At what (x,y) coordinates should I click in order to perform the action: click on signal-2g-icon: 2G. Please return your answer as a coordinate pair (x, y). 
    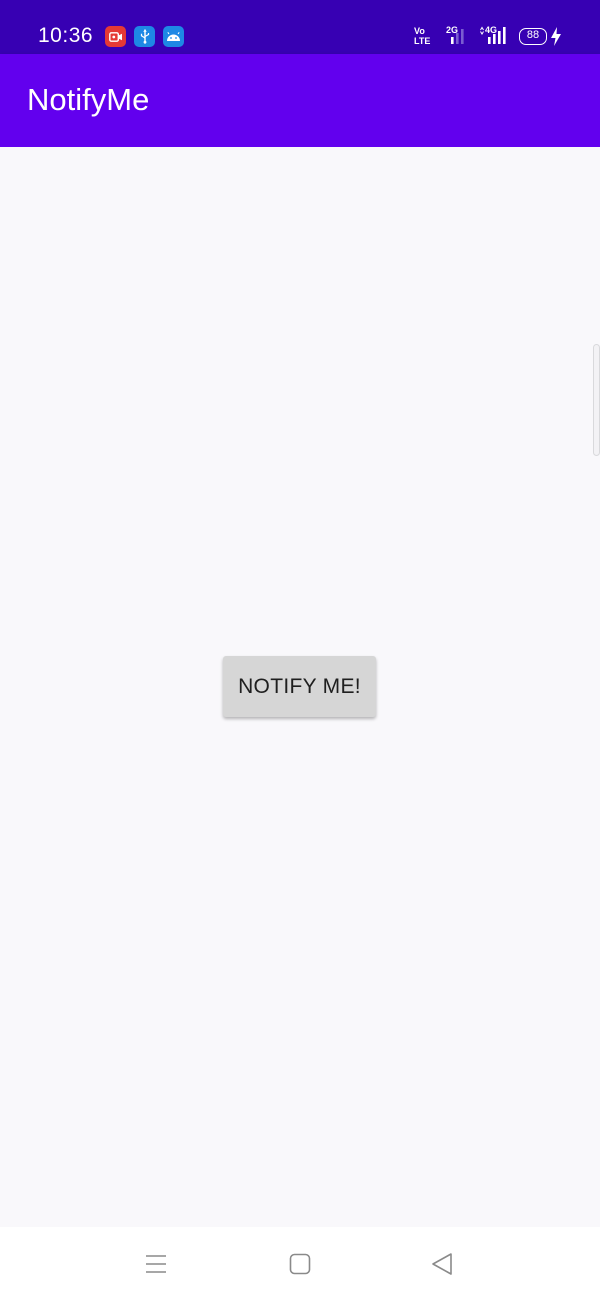
    Looking at the image, I should click on (459, 36).